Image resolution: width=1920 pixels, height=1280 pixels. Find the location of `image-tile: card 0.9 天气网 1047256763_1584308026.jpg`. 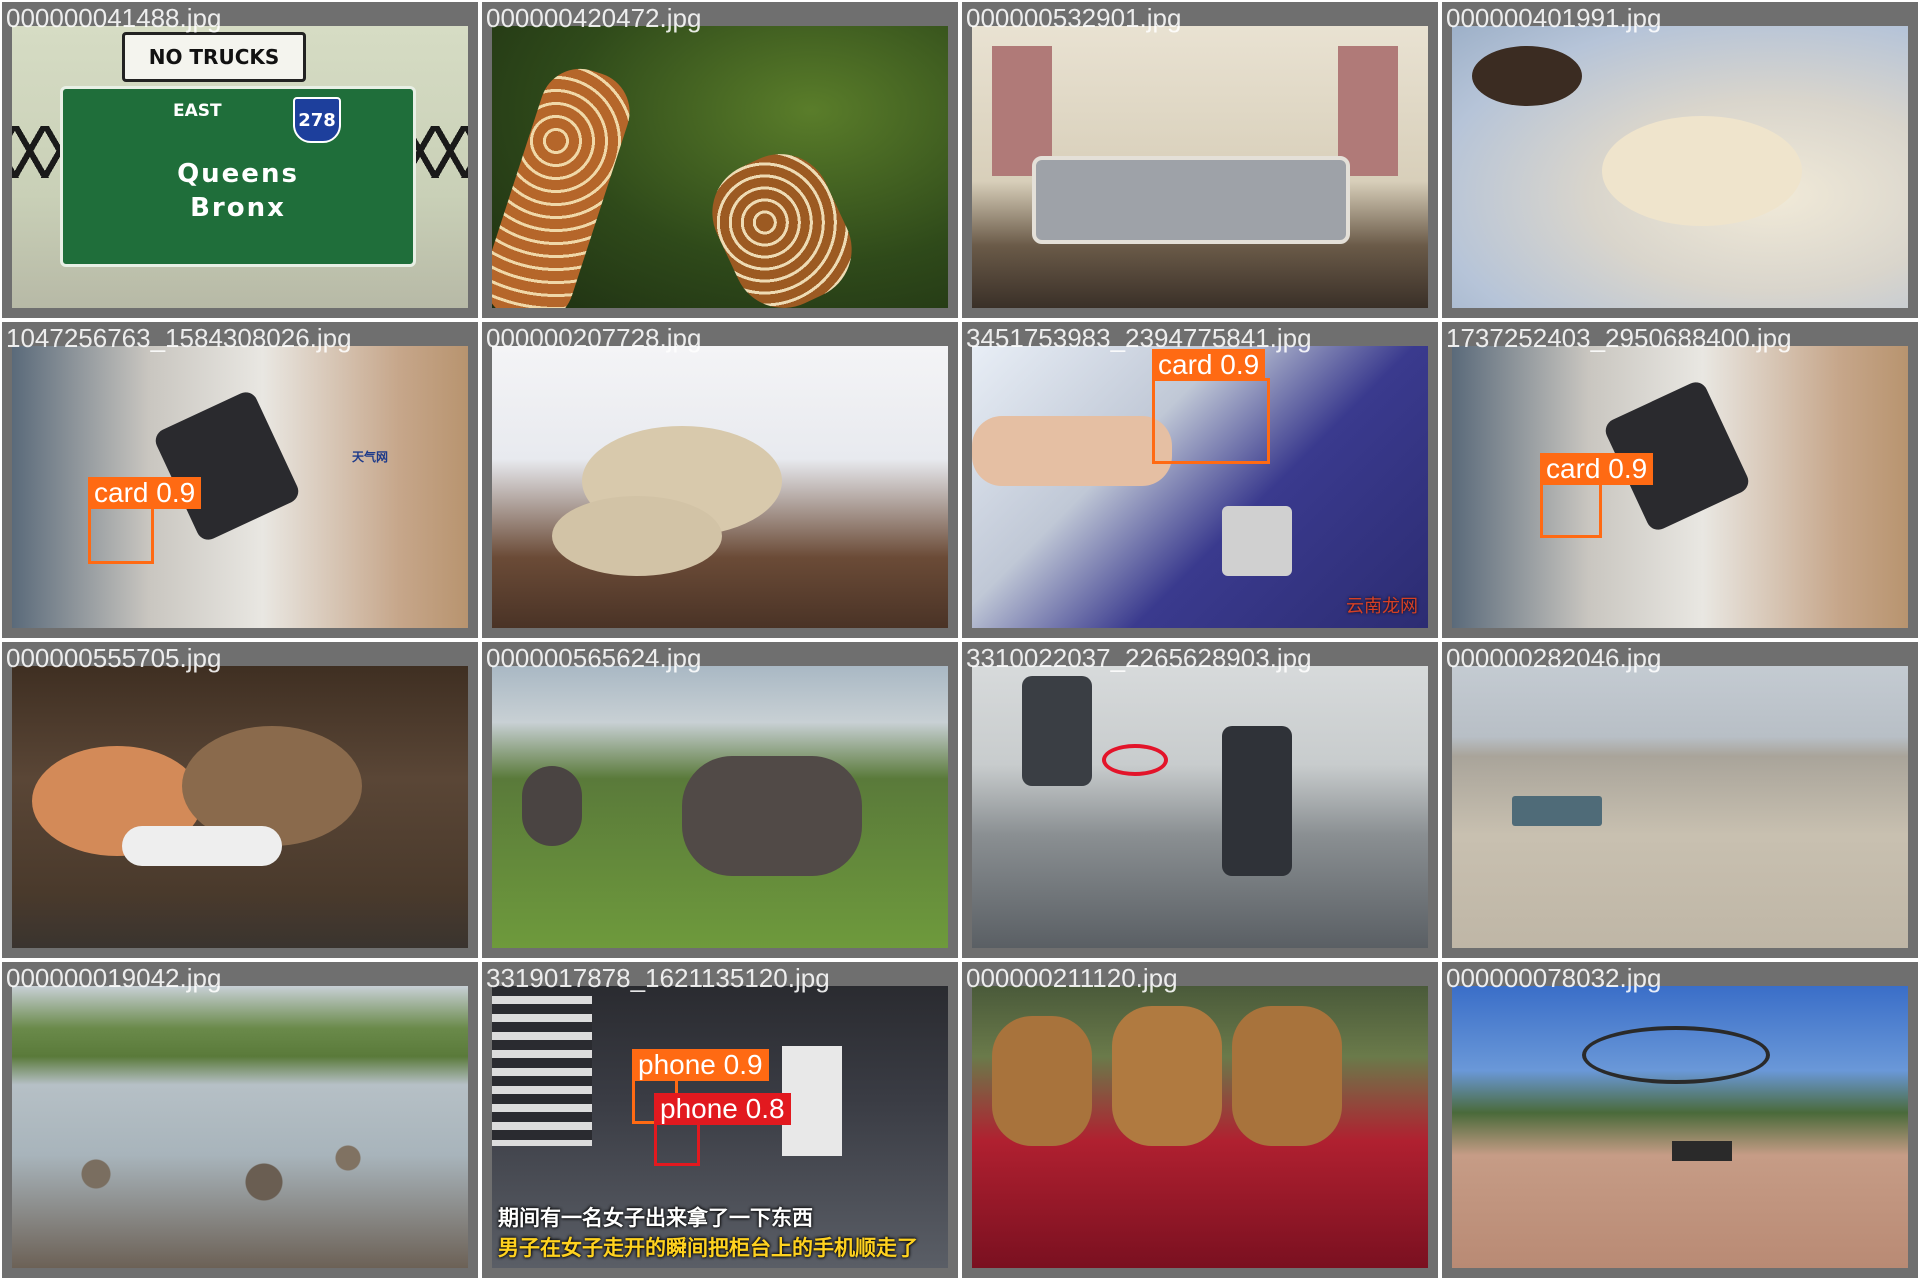

image-tile: card 0.9 天气网 1047256763_1584308026.jpg is located at coordinates (240, 480).